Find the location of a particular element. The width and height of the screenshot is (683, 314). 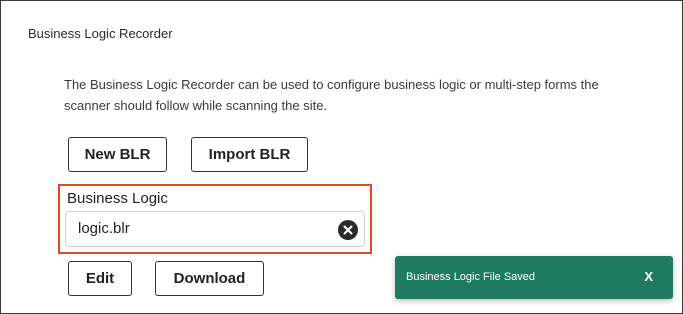

clear-circle-x-icon is located at coordinates (348, 230).